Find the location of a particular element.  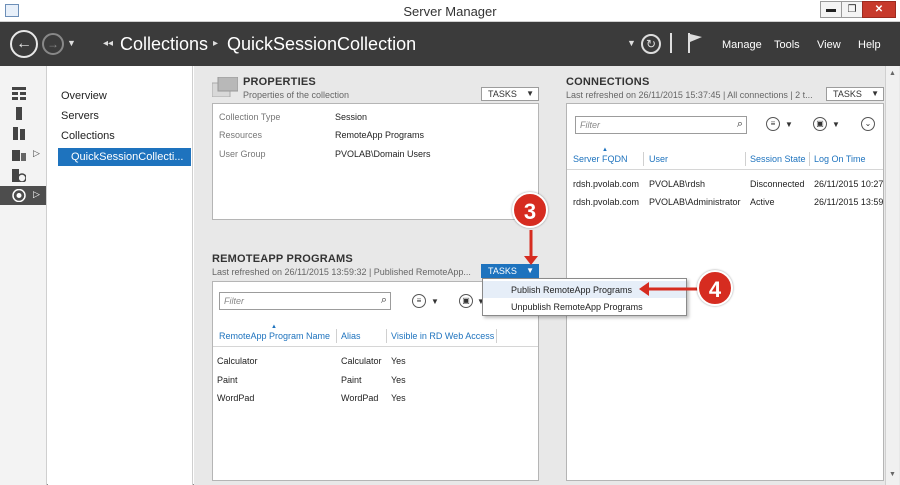

notifications-flag-icon is located at coordinates (695, 43).